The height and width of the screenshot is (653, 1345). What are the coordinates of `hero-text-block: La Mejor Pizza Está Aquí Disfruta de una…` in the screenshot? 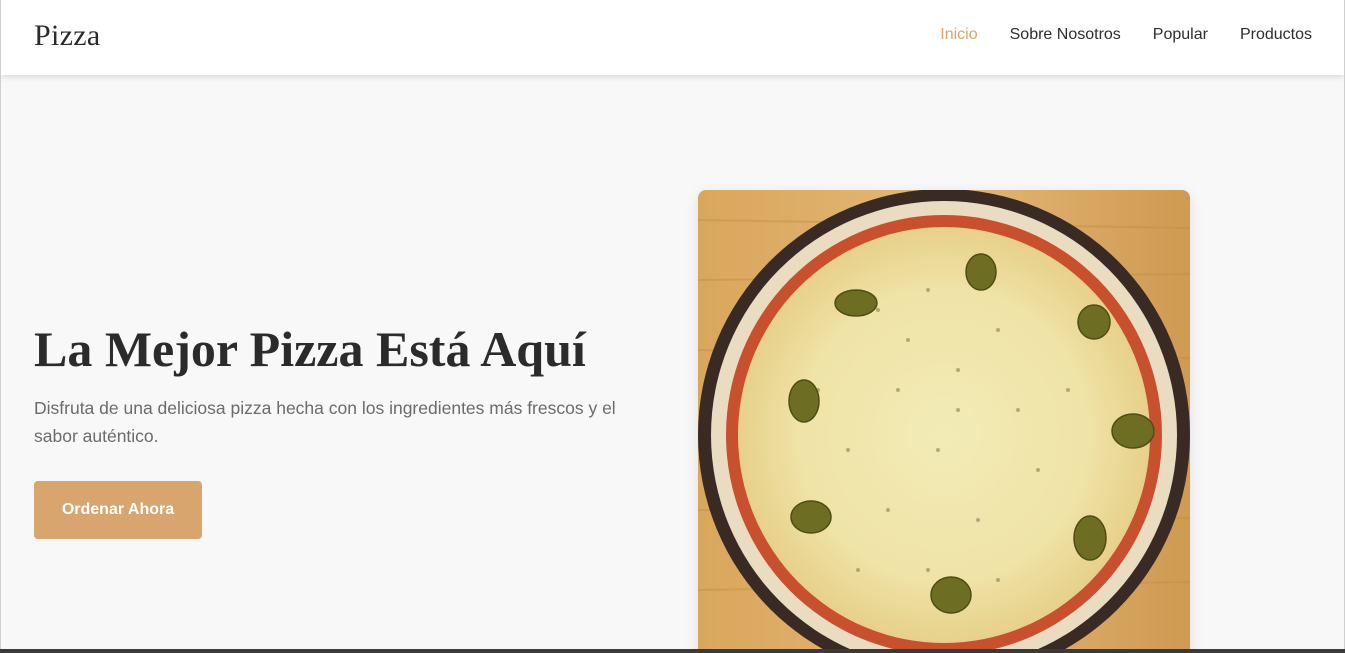 It's located at (344, 384).